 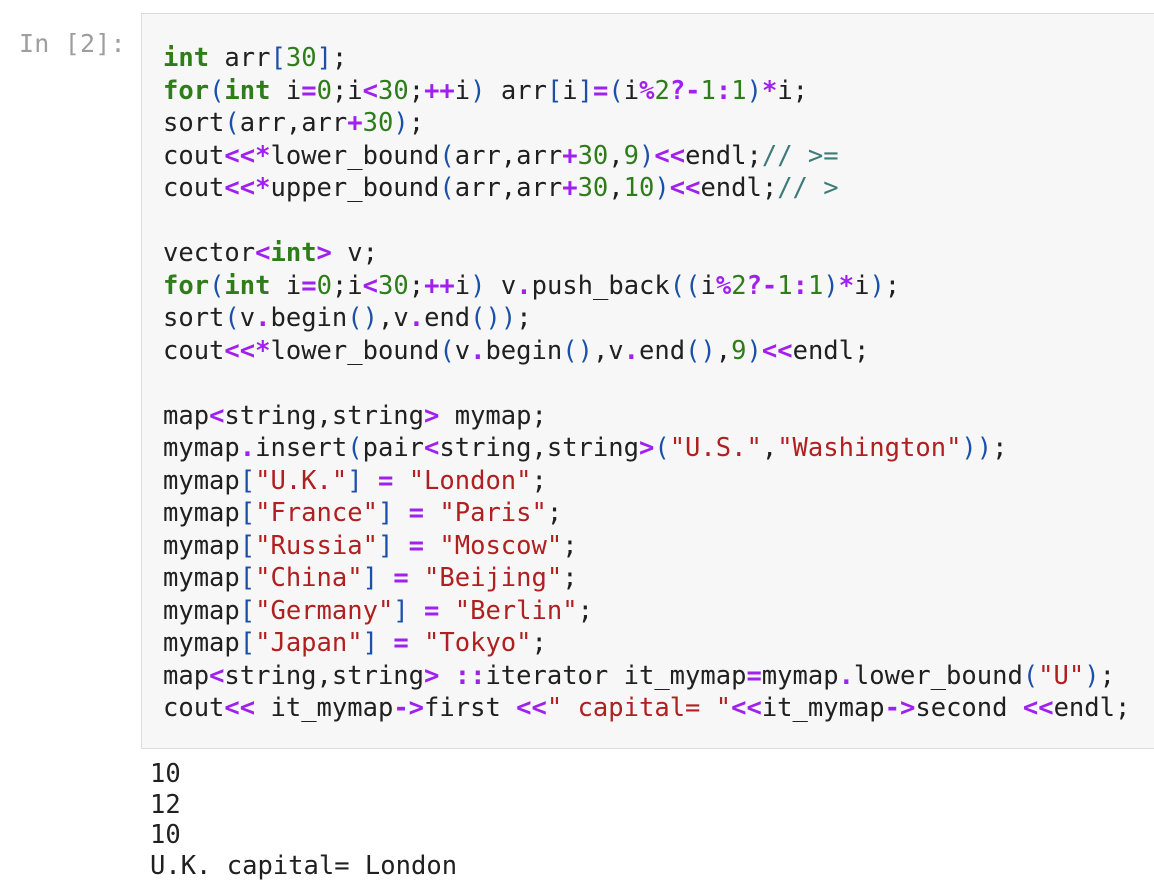 What do you see at coordinates (685, 285) in the screenshot?
I see `code-token: ((` at bounding box center [685, 285].